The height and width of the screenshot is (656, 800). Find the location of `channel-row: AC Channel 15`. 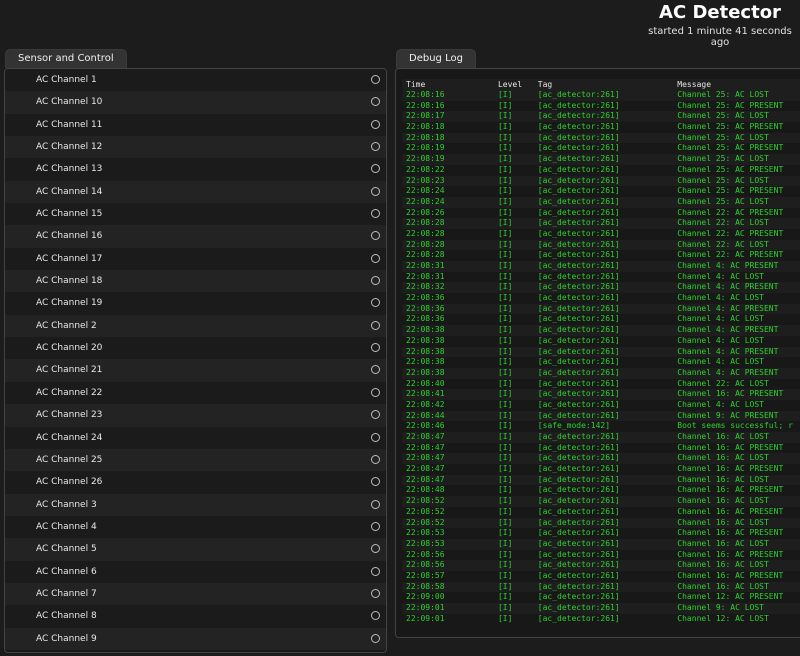

channel-row: AC Channel 15 is located at coordinates (195, 214).